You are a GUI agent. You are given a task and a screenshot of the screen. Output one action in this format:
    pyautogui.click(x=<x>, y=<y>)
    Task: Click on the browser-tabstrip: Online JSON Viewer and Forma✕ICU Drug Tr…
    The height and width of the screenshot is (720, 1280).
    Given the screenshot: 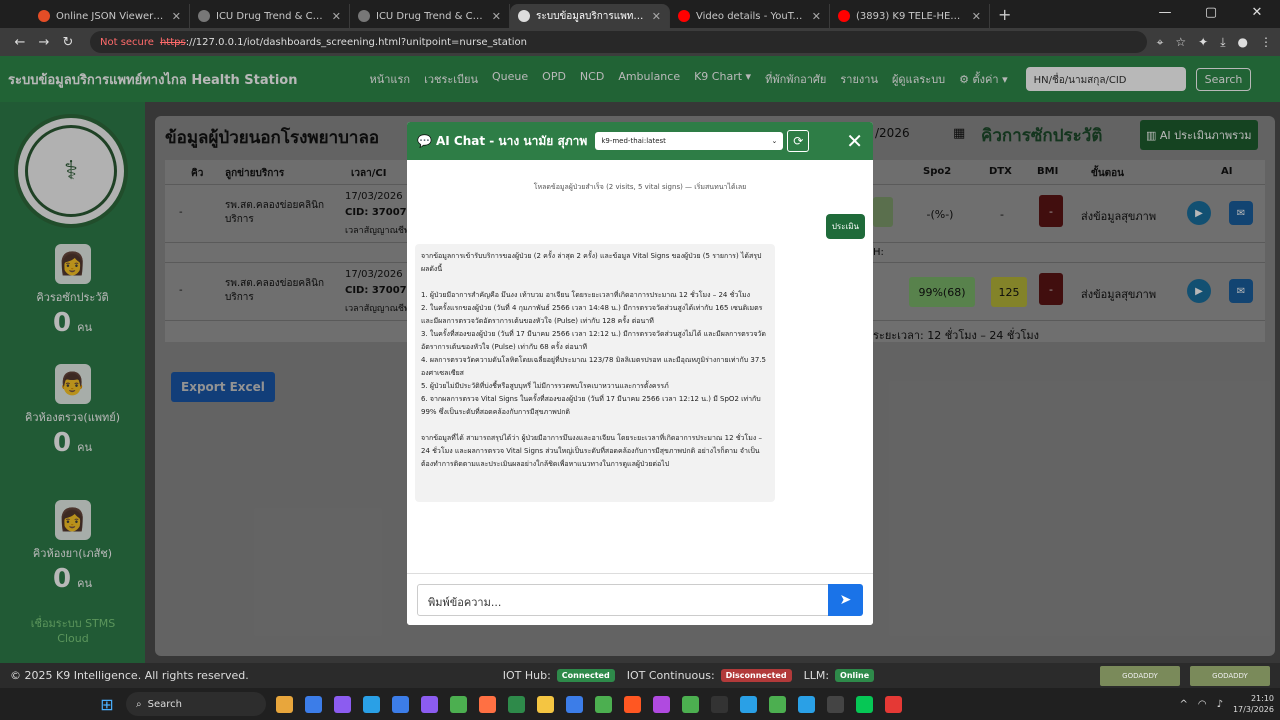 What is the action you would take?
    pyautogui.click(x=640, y=14)
    